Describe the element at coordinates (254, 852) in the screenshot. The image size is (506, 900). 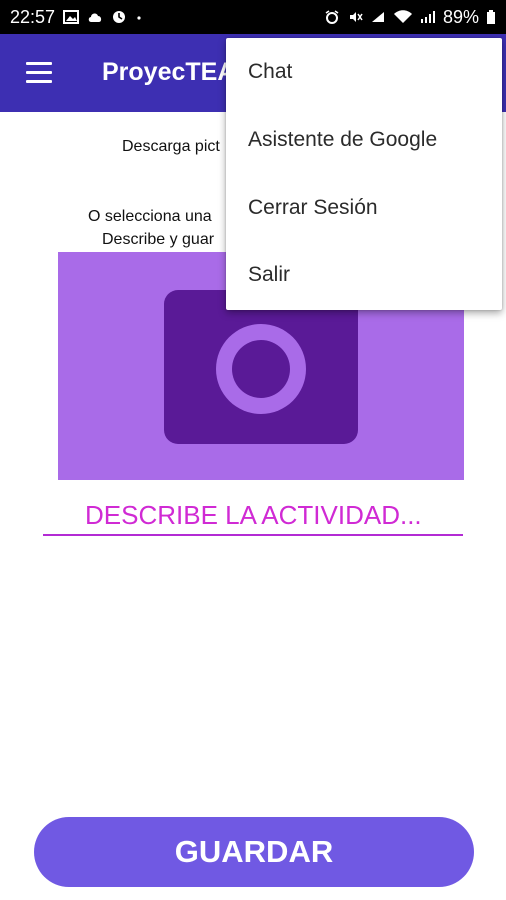
I see `save-button: GUARDAR` at that location.